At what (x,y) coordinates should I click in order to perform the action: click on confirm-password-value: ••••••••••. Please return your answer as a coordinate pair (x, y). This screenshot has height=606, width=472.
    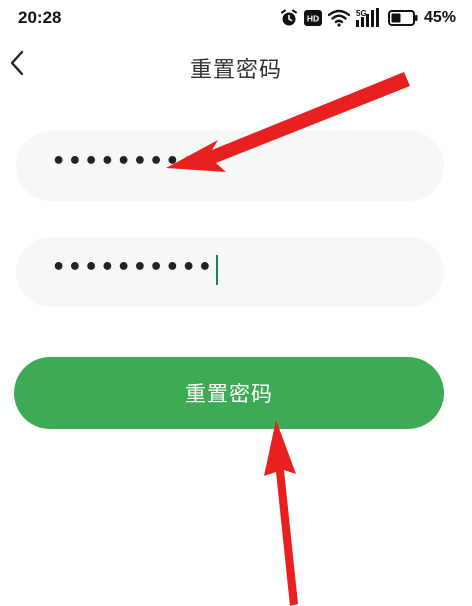
    Looking at the image, I should click on (133, 267).